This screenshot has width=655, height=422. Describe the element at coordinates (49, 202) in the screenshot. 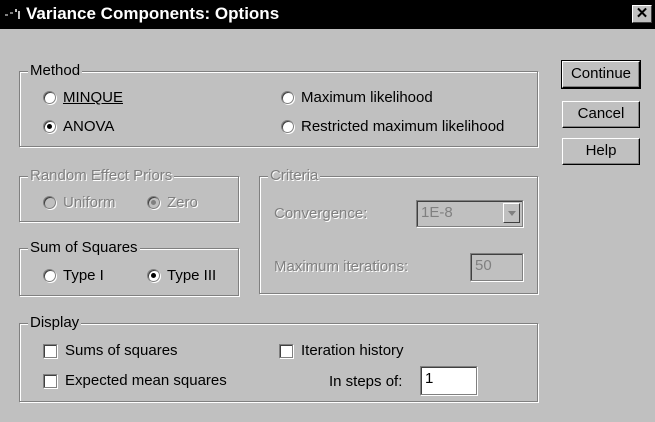

I see `uniform-radio` at that location.